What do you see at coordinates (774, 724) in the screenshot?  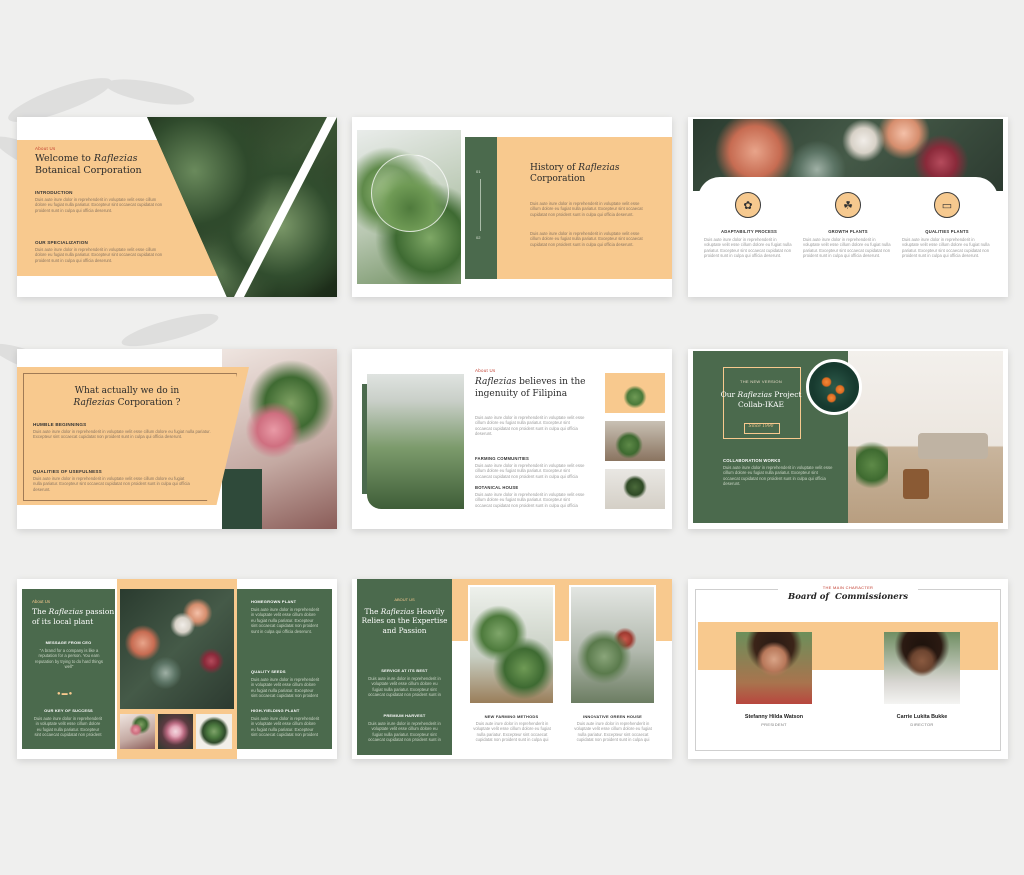 I see `person-role: PRESIDENT` at bounding box center [774, 724].